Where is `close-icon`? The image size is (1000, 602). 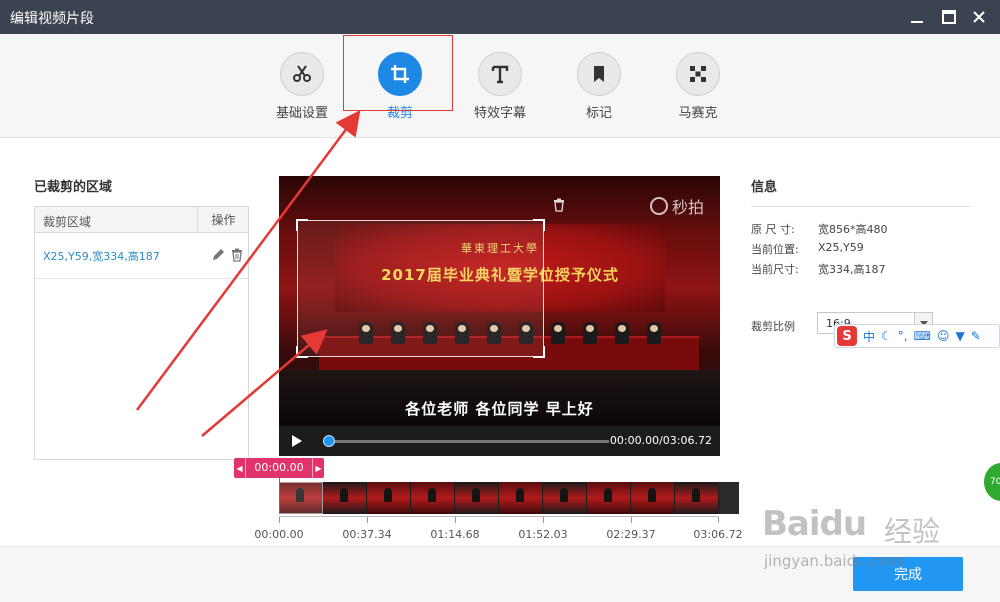
close-icon is located at coordinates (979, 17).